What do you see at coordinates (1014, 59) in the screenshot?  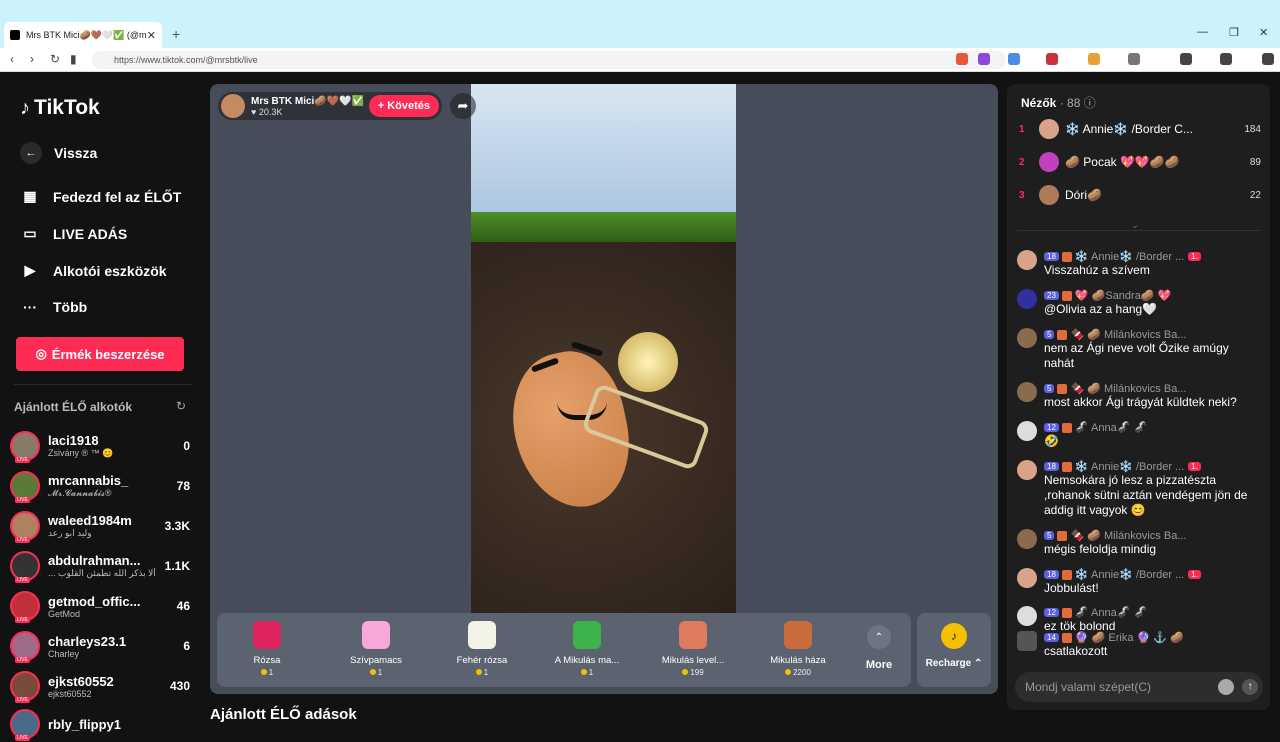 I see `extension-translate-icon` at bounding box center [1014, 59].